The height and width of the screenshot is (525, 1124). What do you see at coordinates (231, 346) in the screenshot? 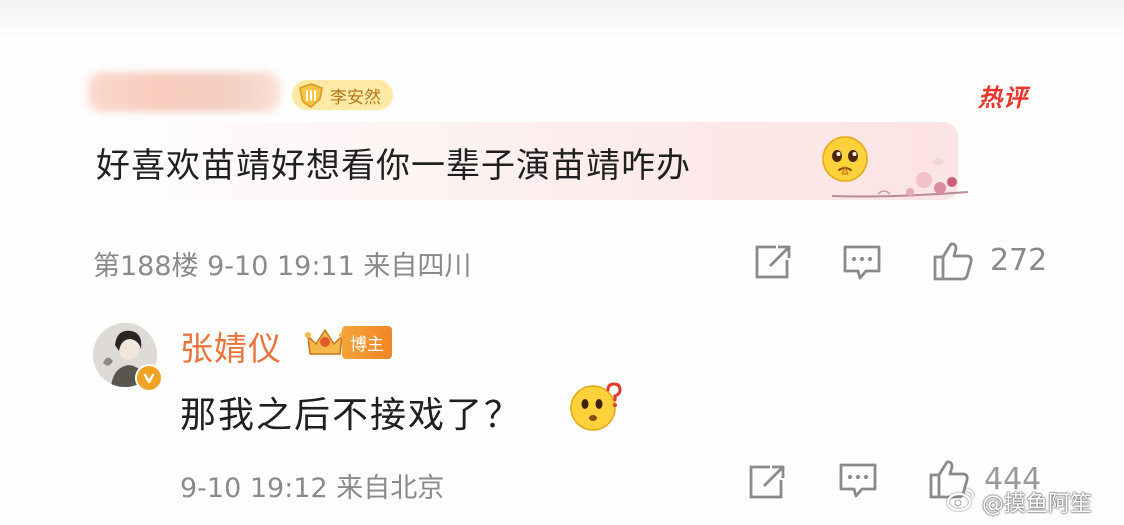
I see `reply-author-name: 张婧仪` at bounding box center [231, 346].